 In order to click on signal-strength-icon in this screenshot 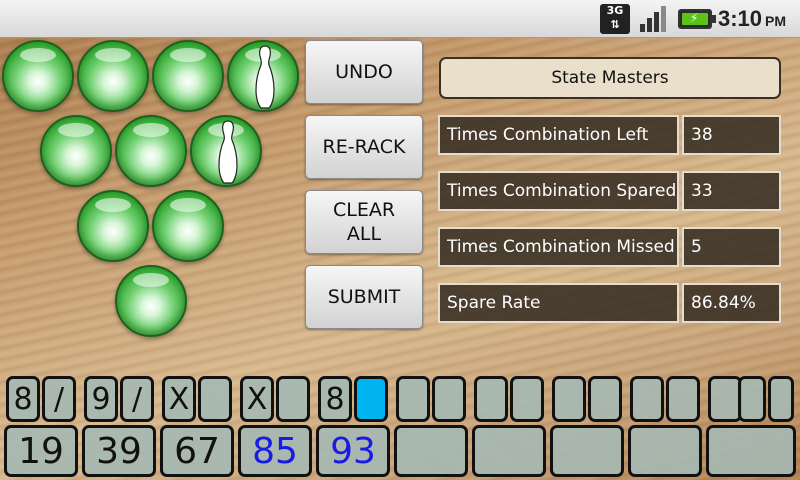, I will do `click(653, 19)`.